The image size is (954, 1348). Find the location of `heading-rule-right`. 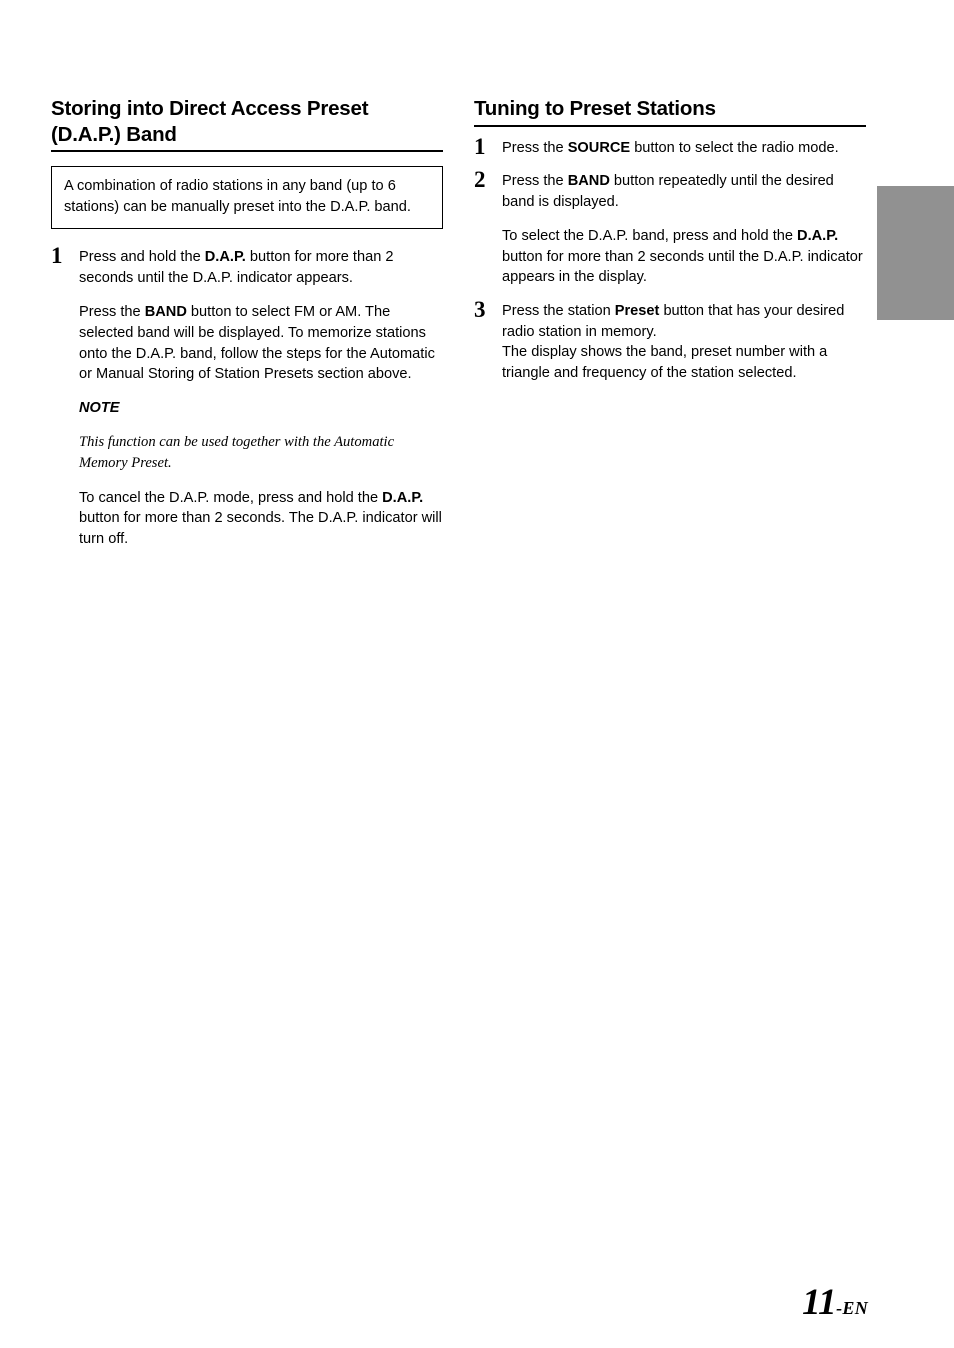

heading-rule-right is located at coordinates (670, 125).